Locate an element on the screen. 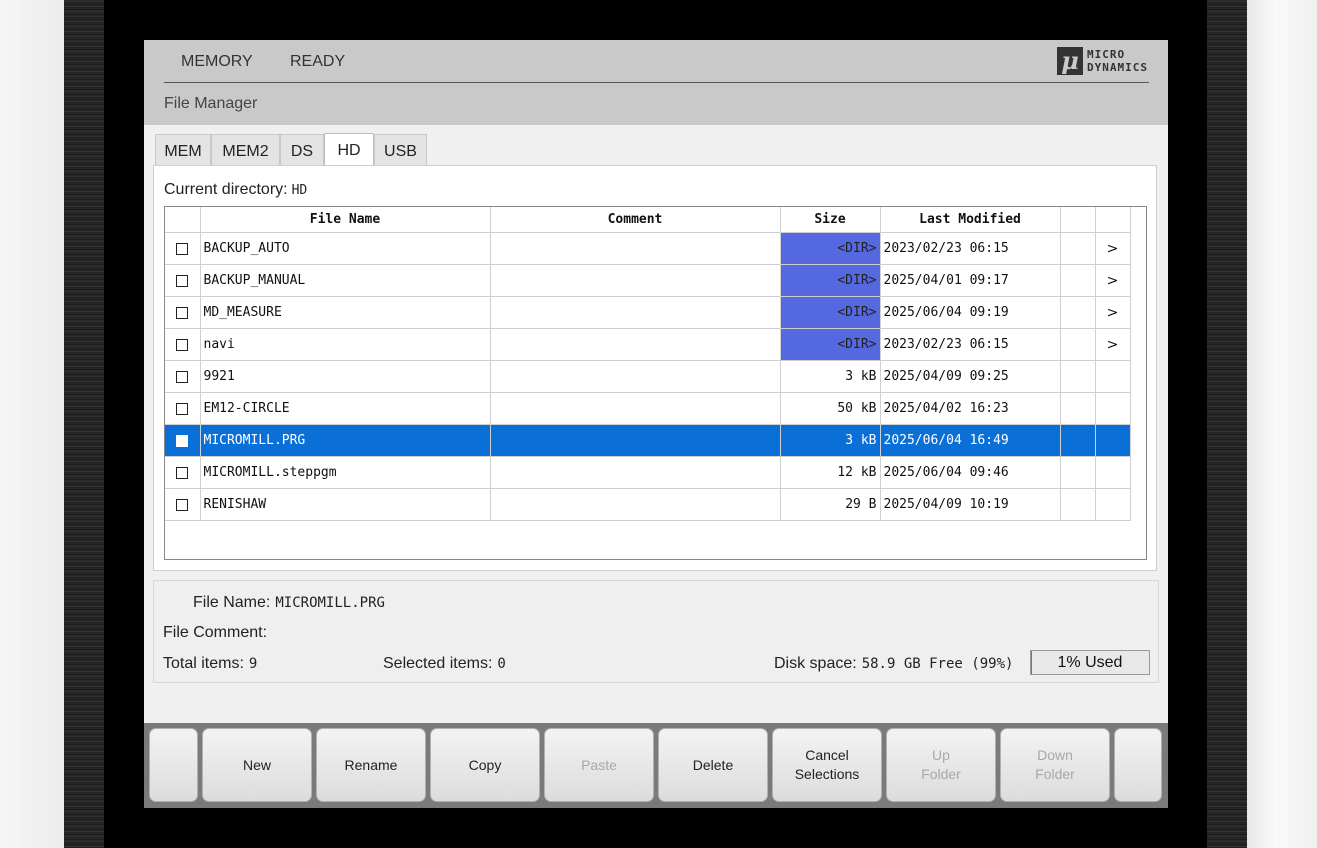 The height and width of the screenshot is (848, 1317). table-row: BACKUP_MANUAL <DIR> 2025/04/01 09:17 > is located at coordinates (648, 280).